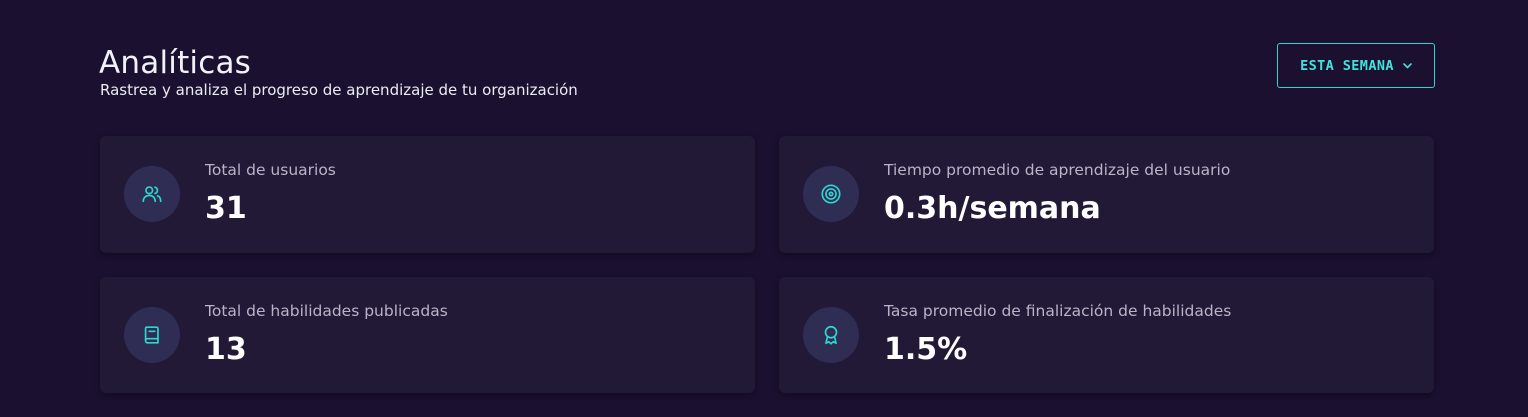 This screenshot has height=417, width=1528. I want to click on stat-value: 0.3h/semana, so click(992, 208).